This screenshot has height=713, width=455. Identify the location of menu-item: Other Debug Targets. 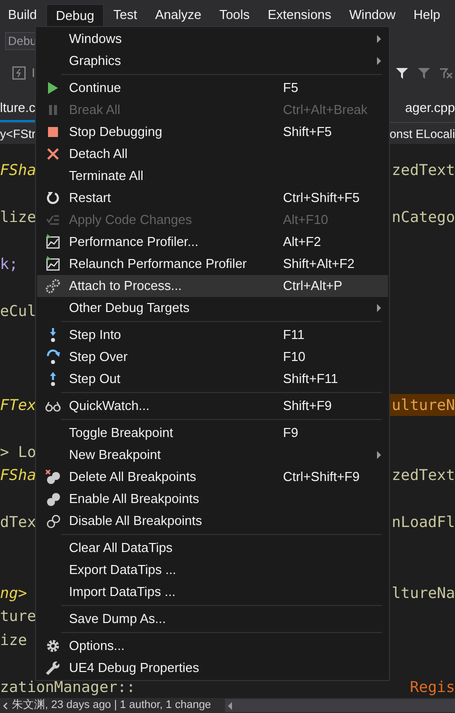
(212, 308).